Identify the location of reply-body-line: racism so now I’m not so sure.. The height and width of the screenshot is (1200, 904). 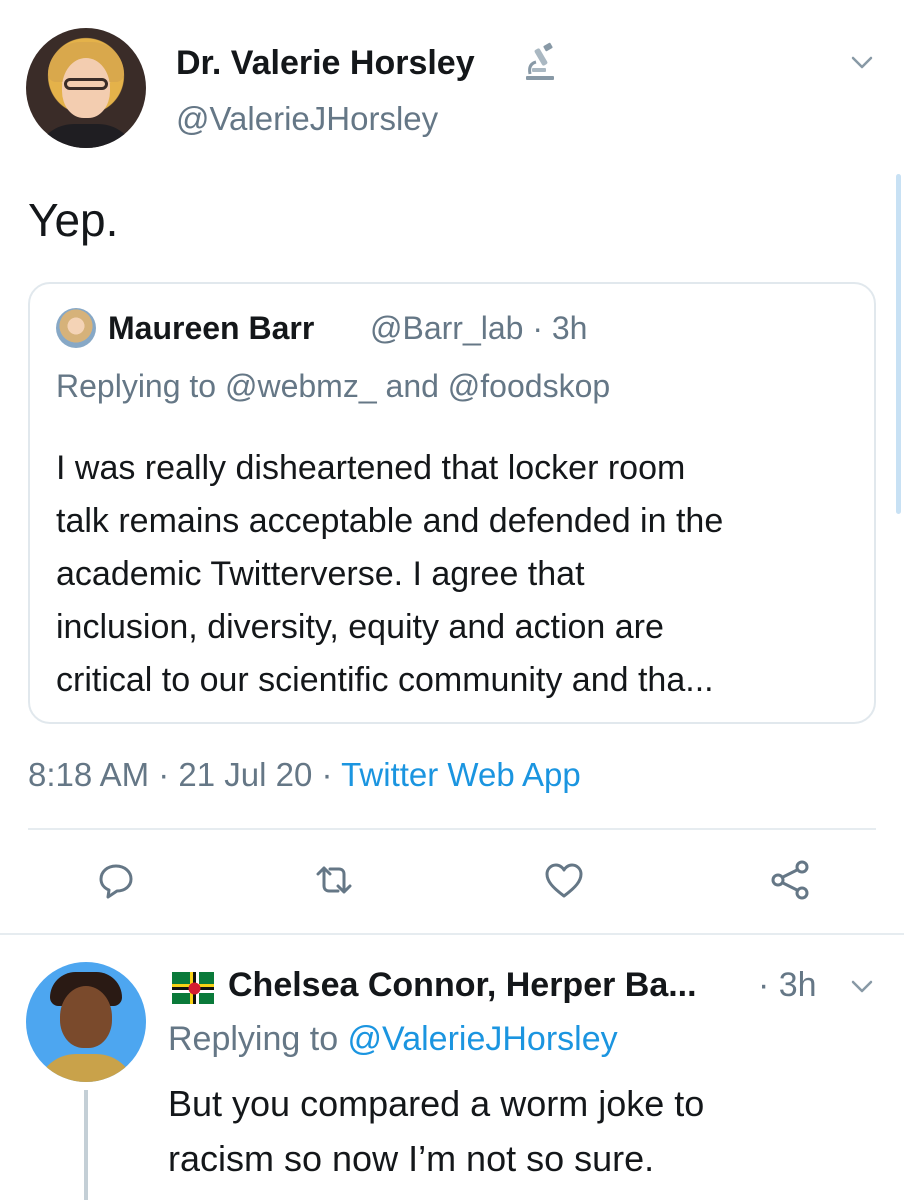
(411, 1158).